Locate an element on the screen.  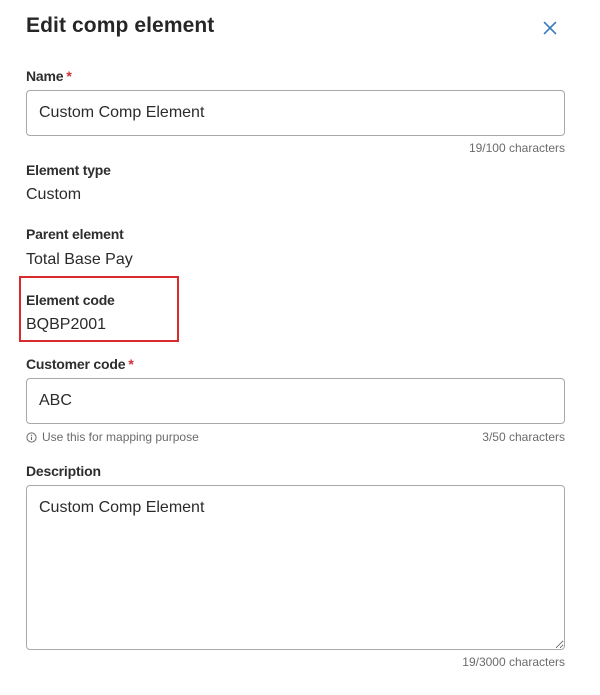
close-icon is located at coordinates (550, 28).